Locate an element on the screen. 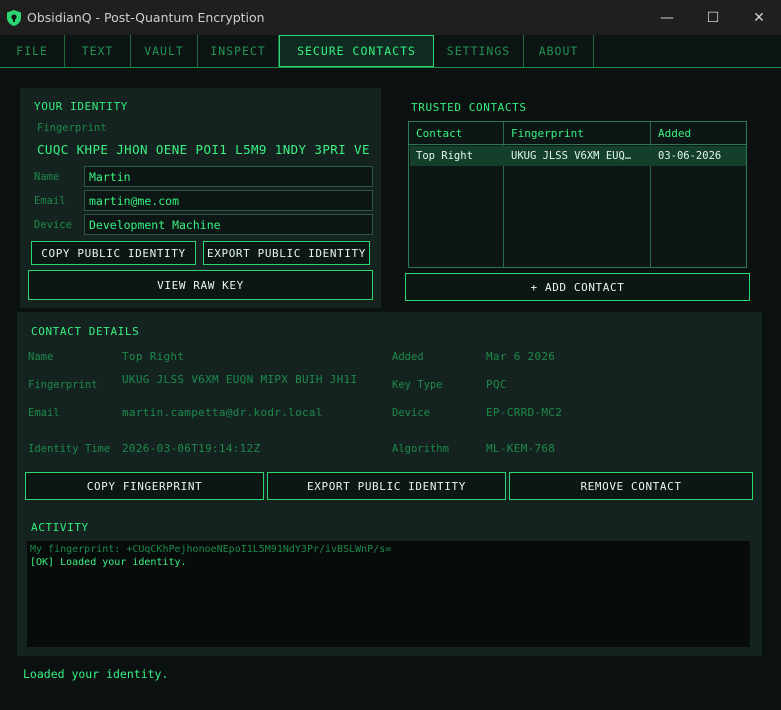  tab-secure-contacts: SECURE CONTACTS is located at coordinates (356, 51).